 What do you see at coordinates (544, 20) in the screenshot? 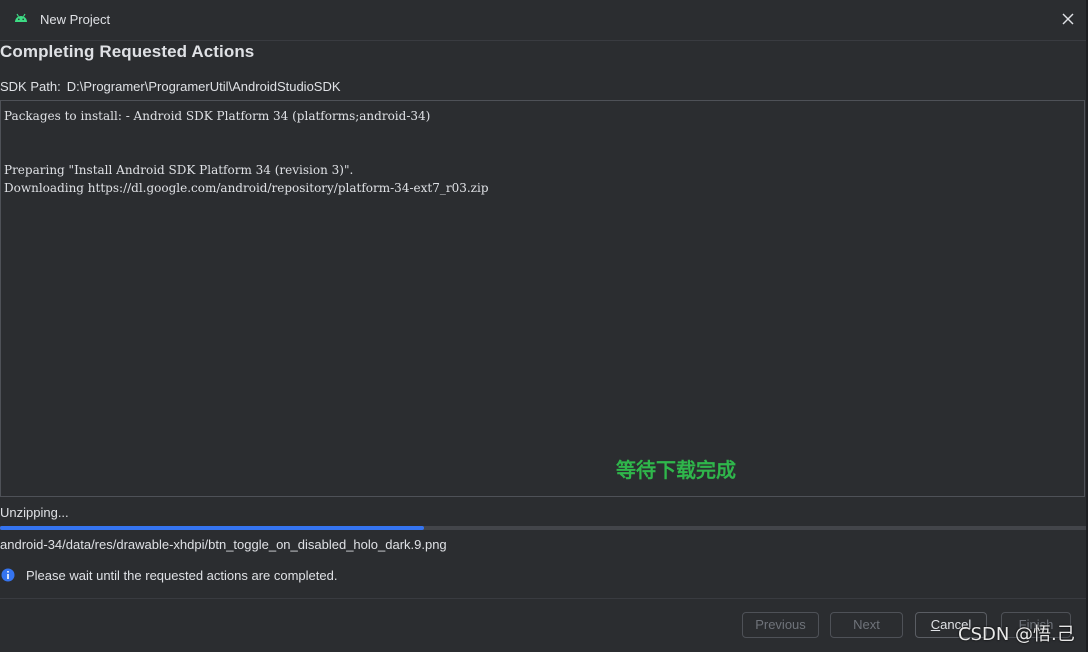
I see `title-bar: New Project` at bounding box center [544, 20].